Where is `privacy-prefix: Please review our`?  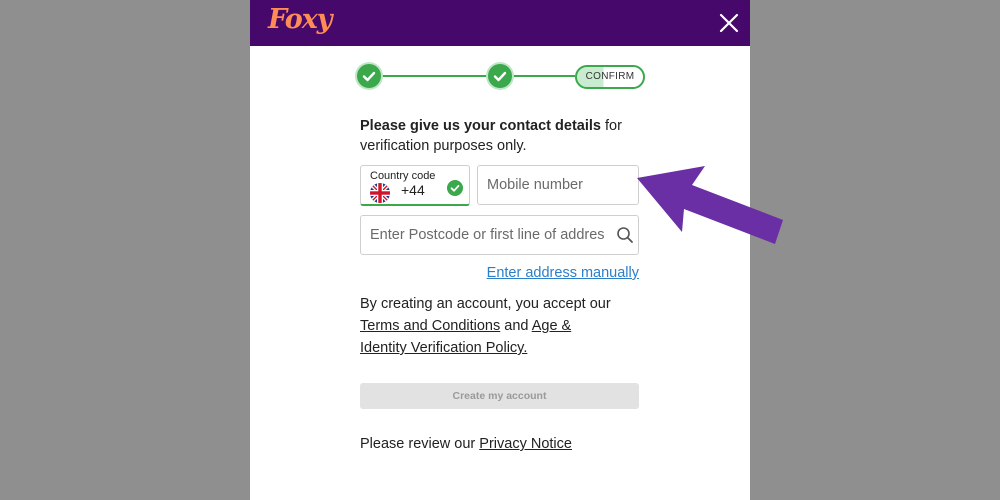
privacy-prefix: Please review our is located at coordinates (420, 444).